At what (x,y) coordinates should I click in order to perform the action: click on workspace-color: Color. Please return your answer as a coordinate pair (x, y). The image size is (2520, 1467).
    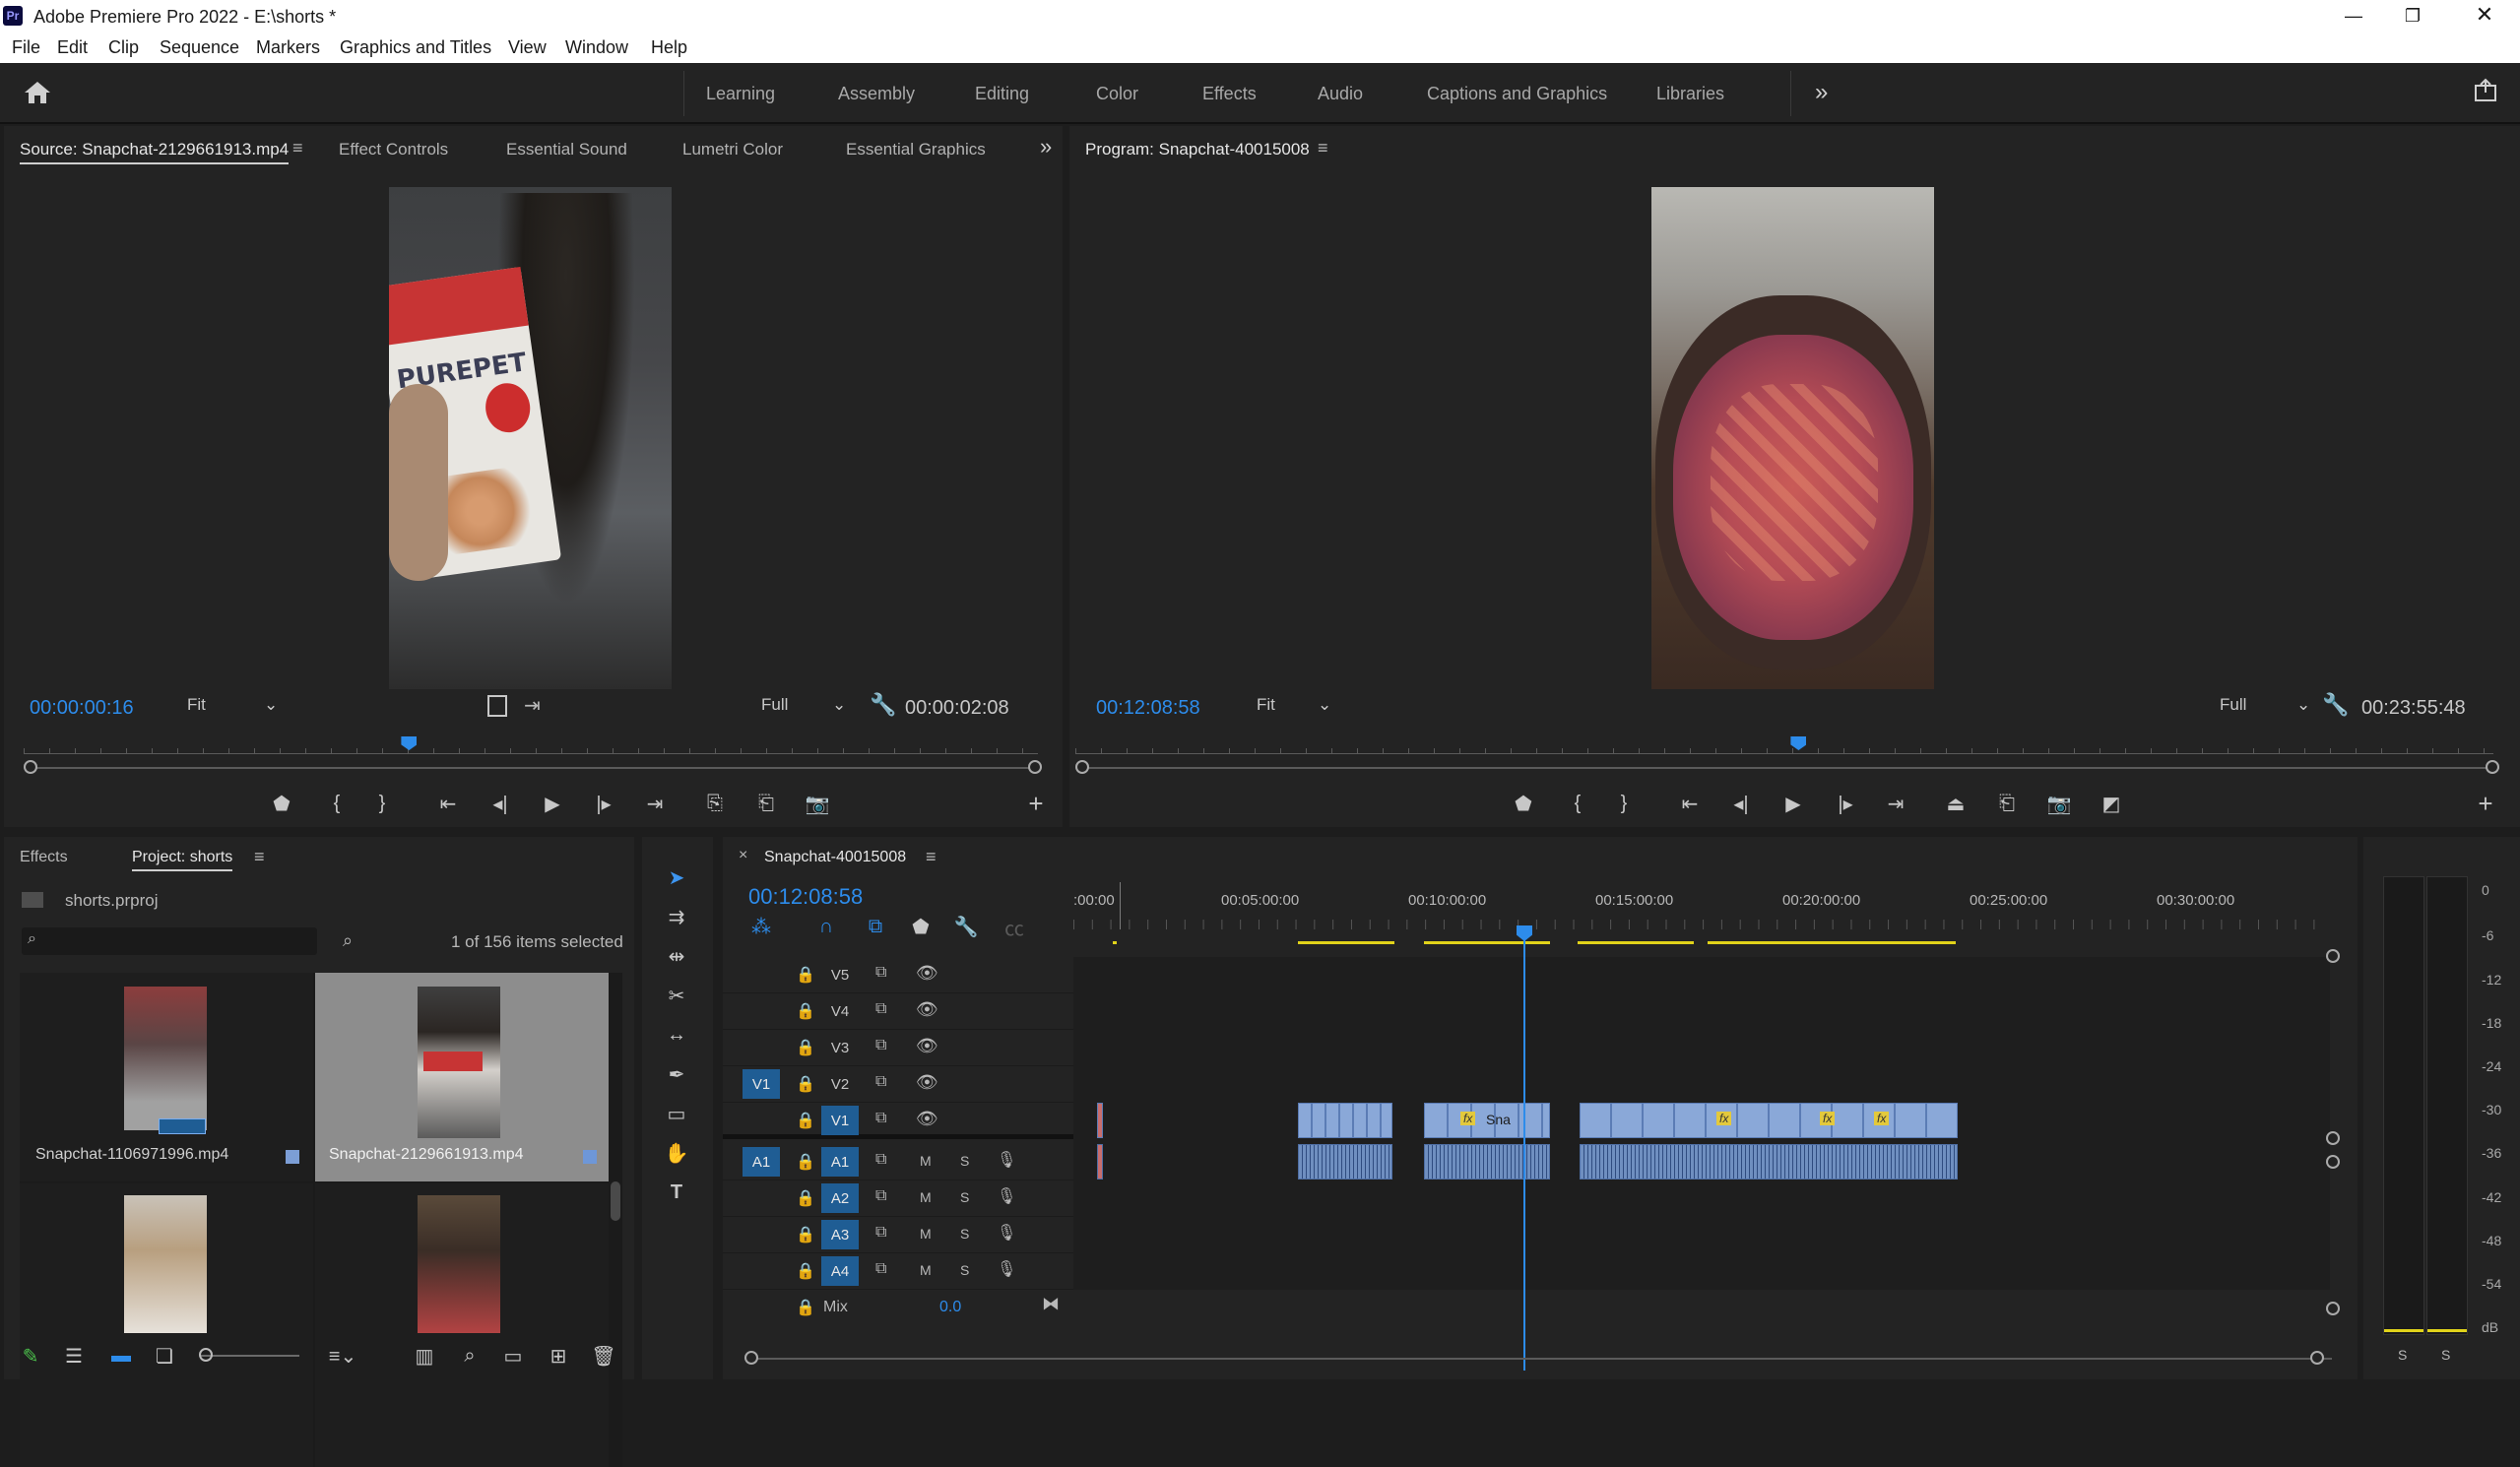
    Looking at the image, I should click on (1117, 94).